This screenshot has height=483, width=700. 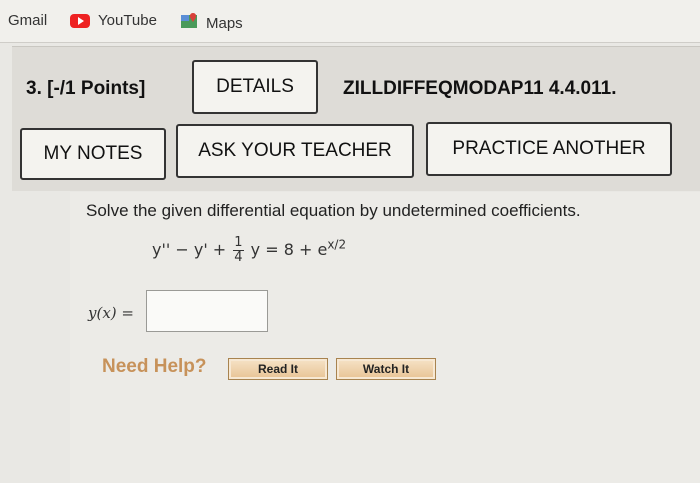 What do you see at coordinates (249, 250) in the screenshot?
I see `equation: y'' − y' + 1 4 y = 8 + ex/2` at bounding box center [249, 250].